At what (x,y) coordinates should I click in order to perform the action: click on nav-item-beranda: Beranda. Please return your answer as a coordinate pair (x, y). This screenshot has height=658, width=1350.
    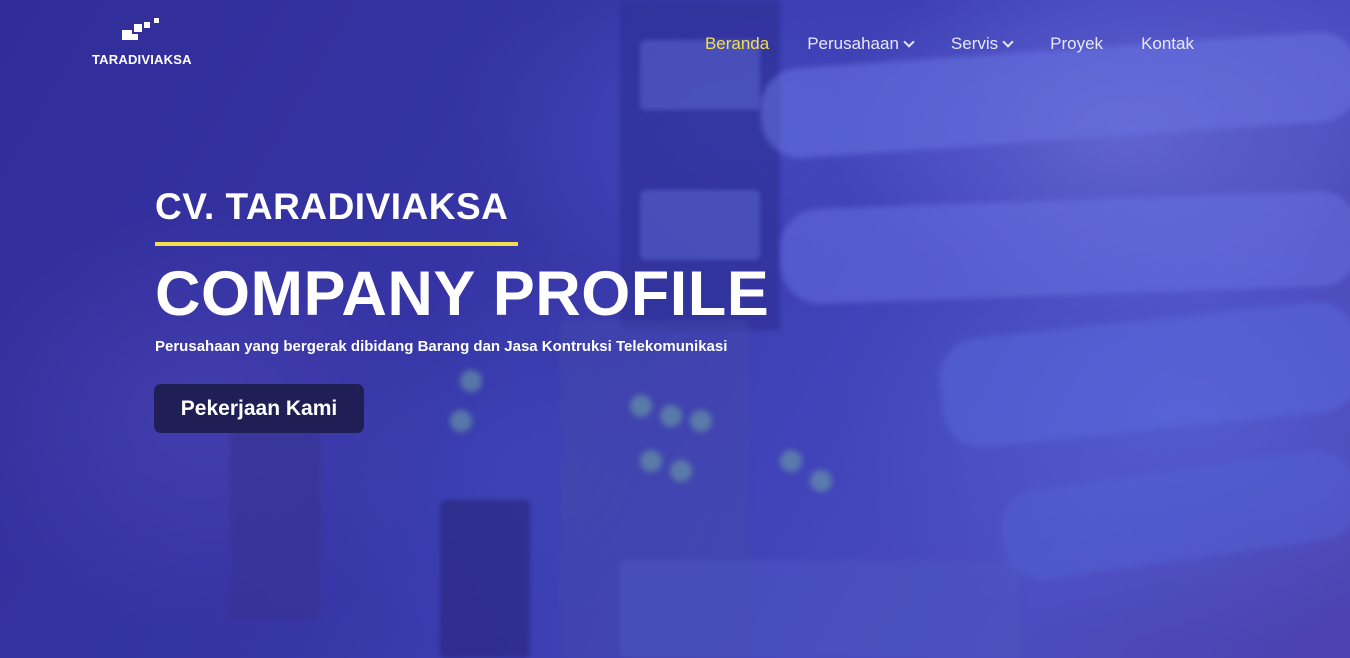
    Looking at the image, I should click on (737, 44).